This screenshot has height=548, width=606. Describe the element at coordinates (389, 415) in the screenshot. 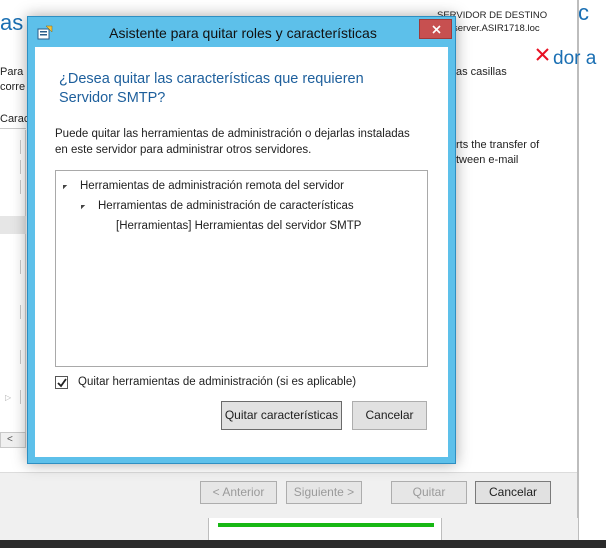

I see `cancel-button: Cancelar` at that location.